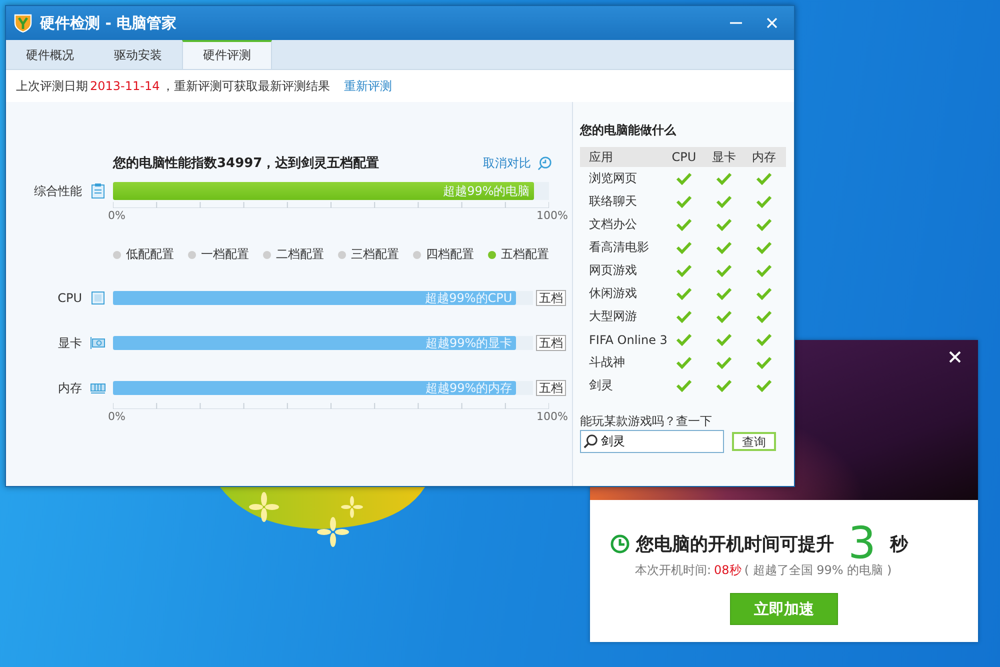 The width and height of the screenshot is (1000, 667). What do you see at coordinates (601, 385) in the screenshot?
I see `app-name: 剑灵` at bounding box center [601, 385].